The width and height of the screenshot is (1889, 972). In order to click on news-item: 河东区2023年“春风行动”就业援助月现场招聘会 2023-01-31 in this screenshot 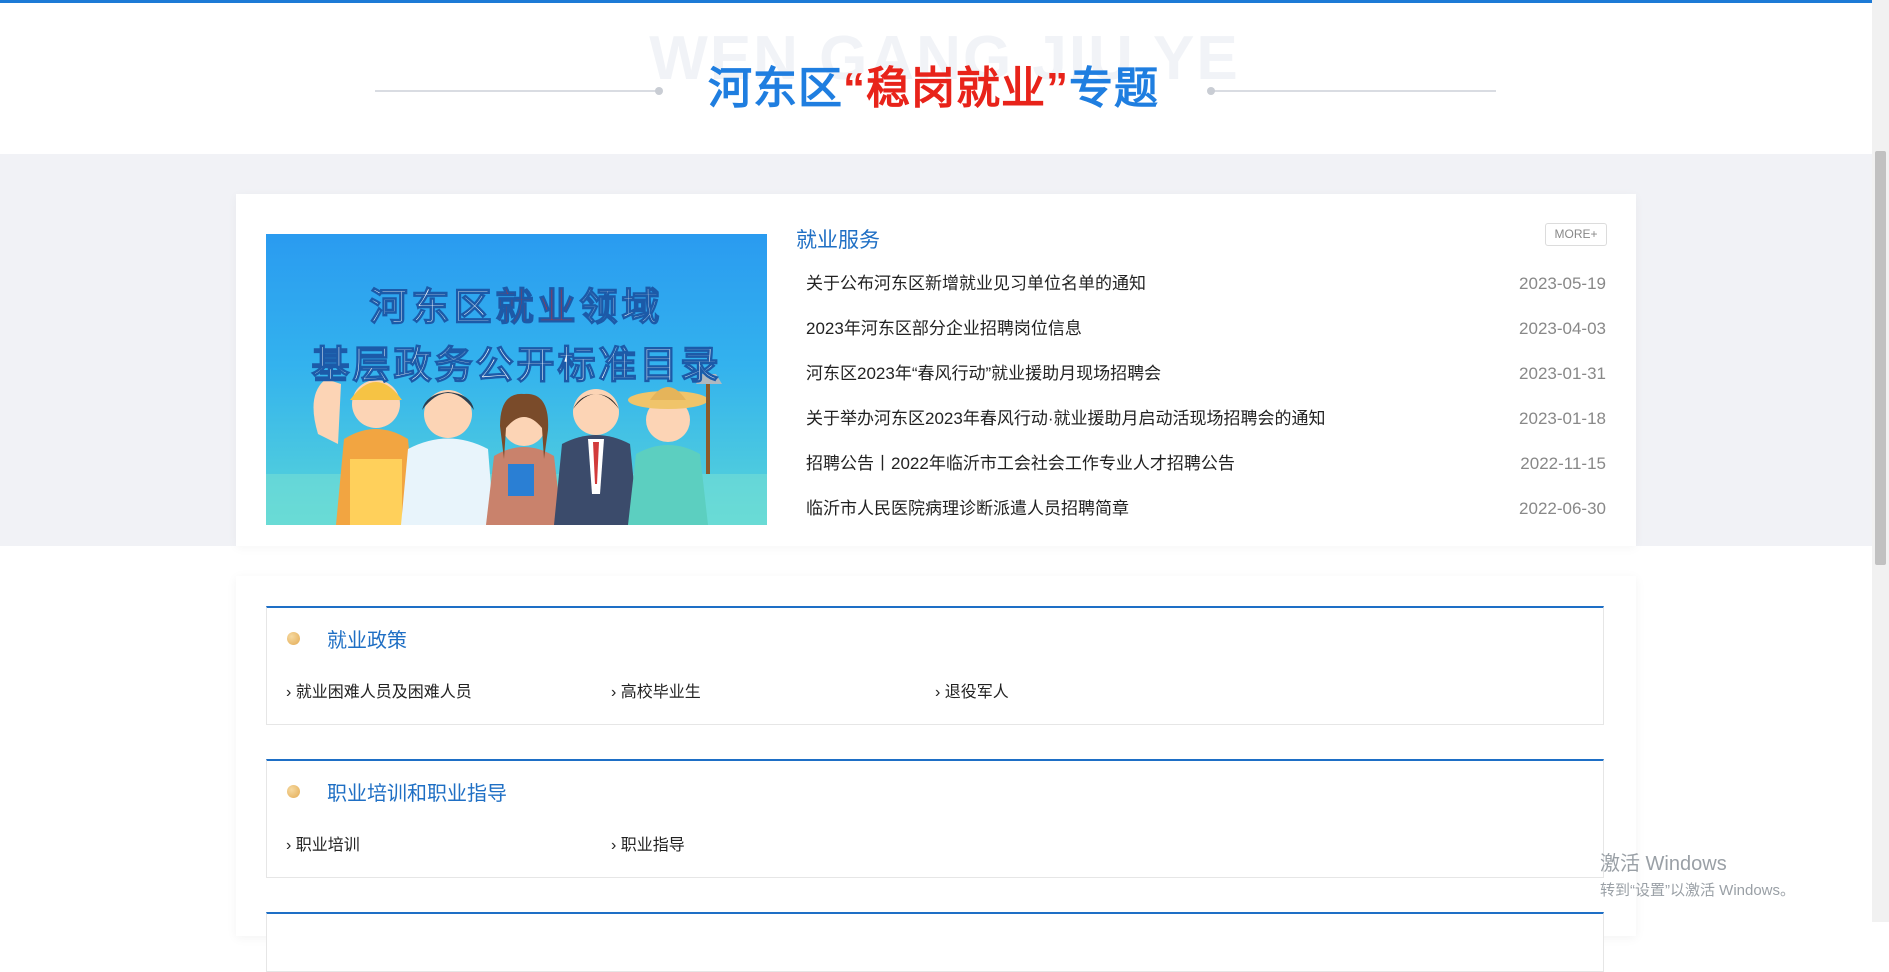, I will do `click(1206, 373)`.